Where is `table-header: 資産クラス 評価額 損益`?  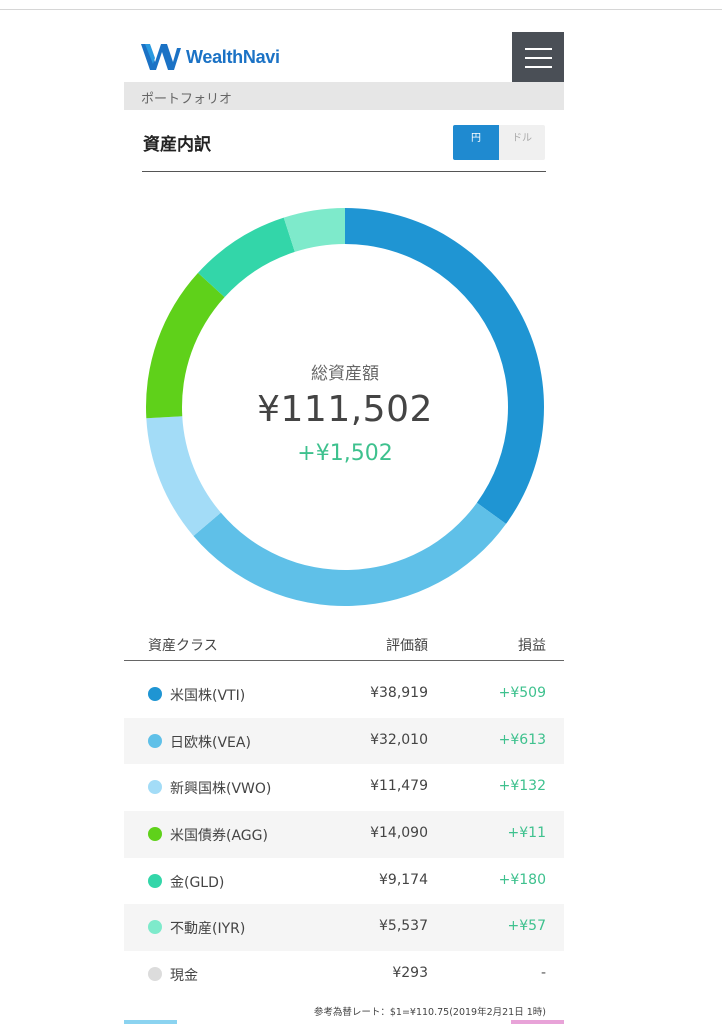
table-header: 資産クラス 評価額 損益 is located at coordinates (344, 645).